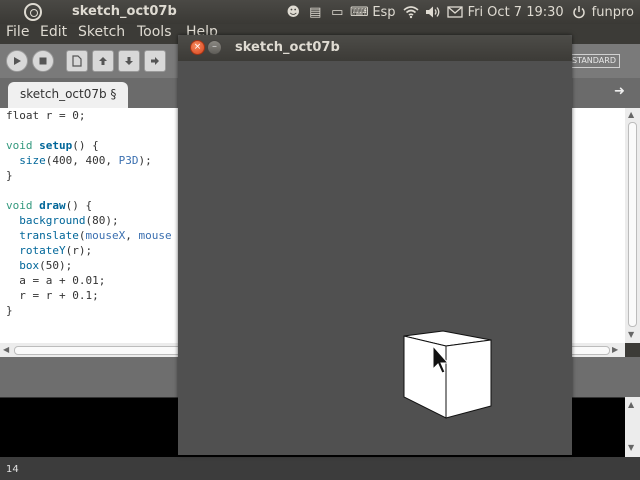 Image resolution: width=640 pixels, height=480 pixels. I want to click on editor-vertical-scrollbar: ▲ ▼, so click(632, 225).